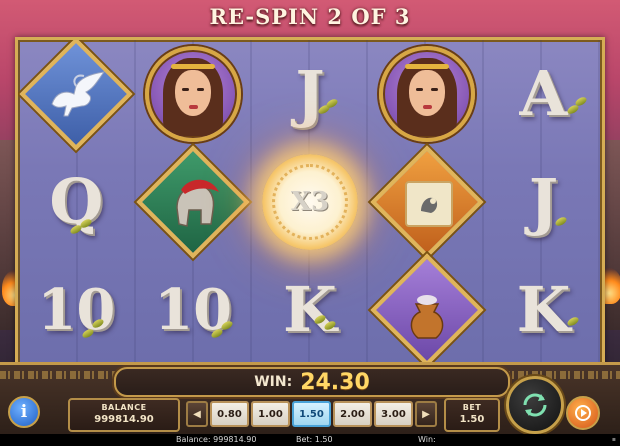 The height and width of the screenshot is (446, 620). What do you see at coordinates (613, 439) in the screenshot?
I see `provider-logo-icon: ▪` at bounding box center [613, 439].